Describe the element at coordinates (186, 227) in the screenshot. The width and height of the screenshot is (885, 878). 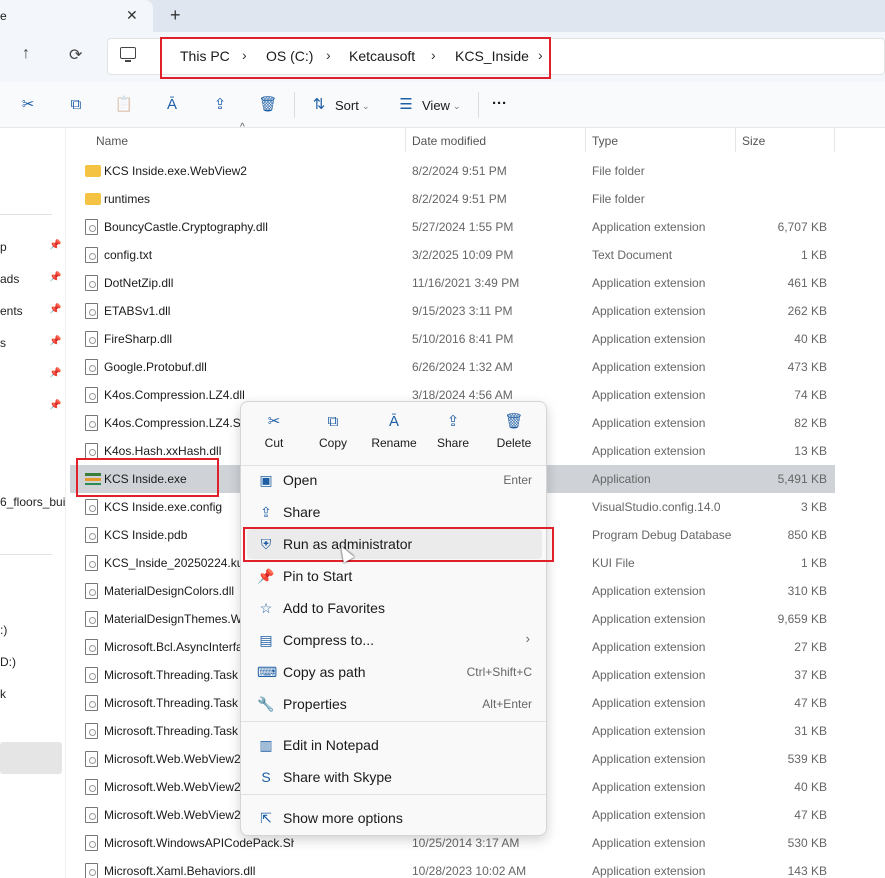
I see `file-name: BouncyCastle.Cryptography.dll` at that location.